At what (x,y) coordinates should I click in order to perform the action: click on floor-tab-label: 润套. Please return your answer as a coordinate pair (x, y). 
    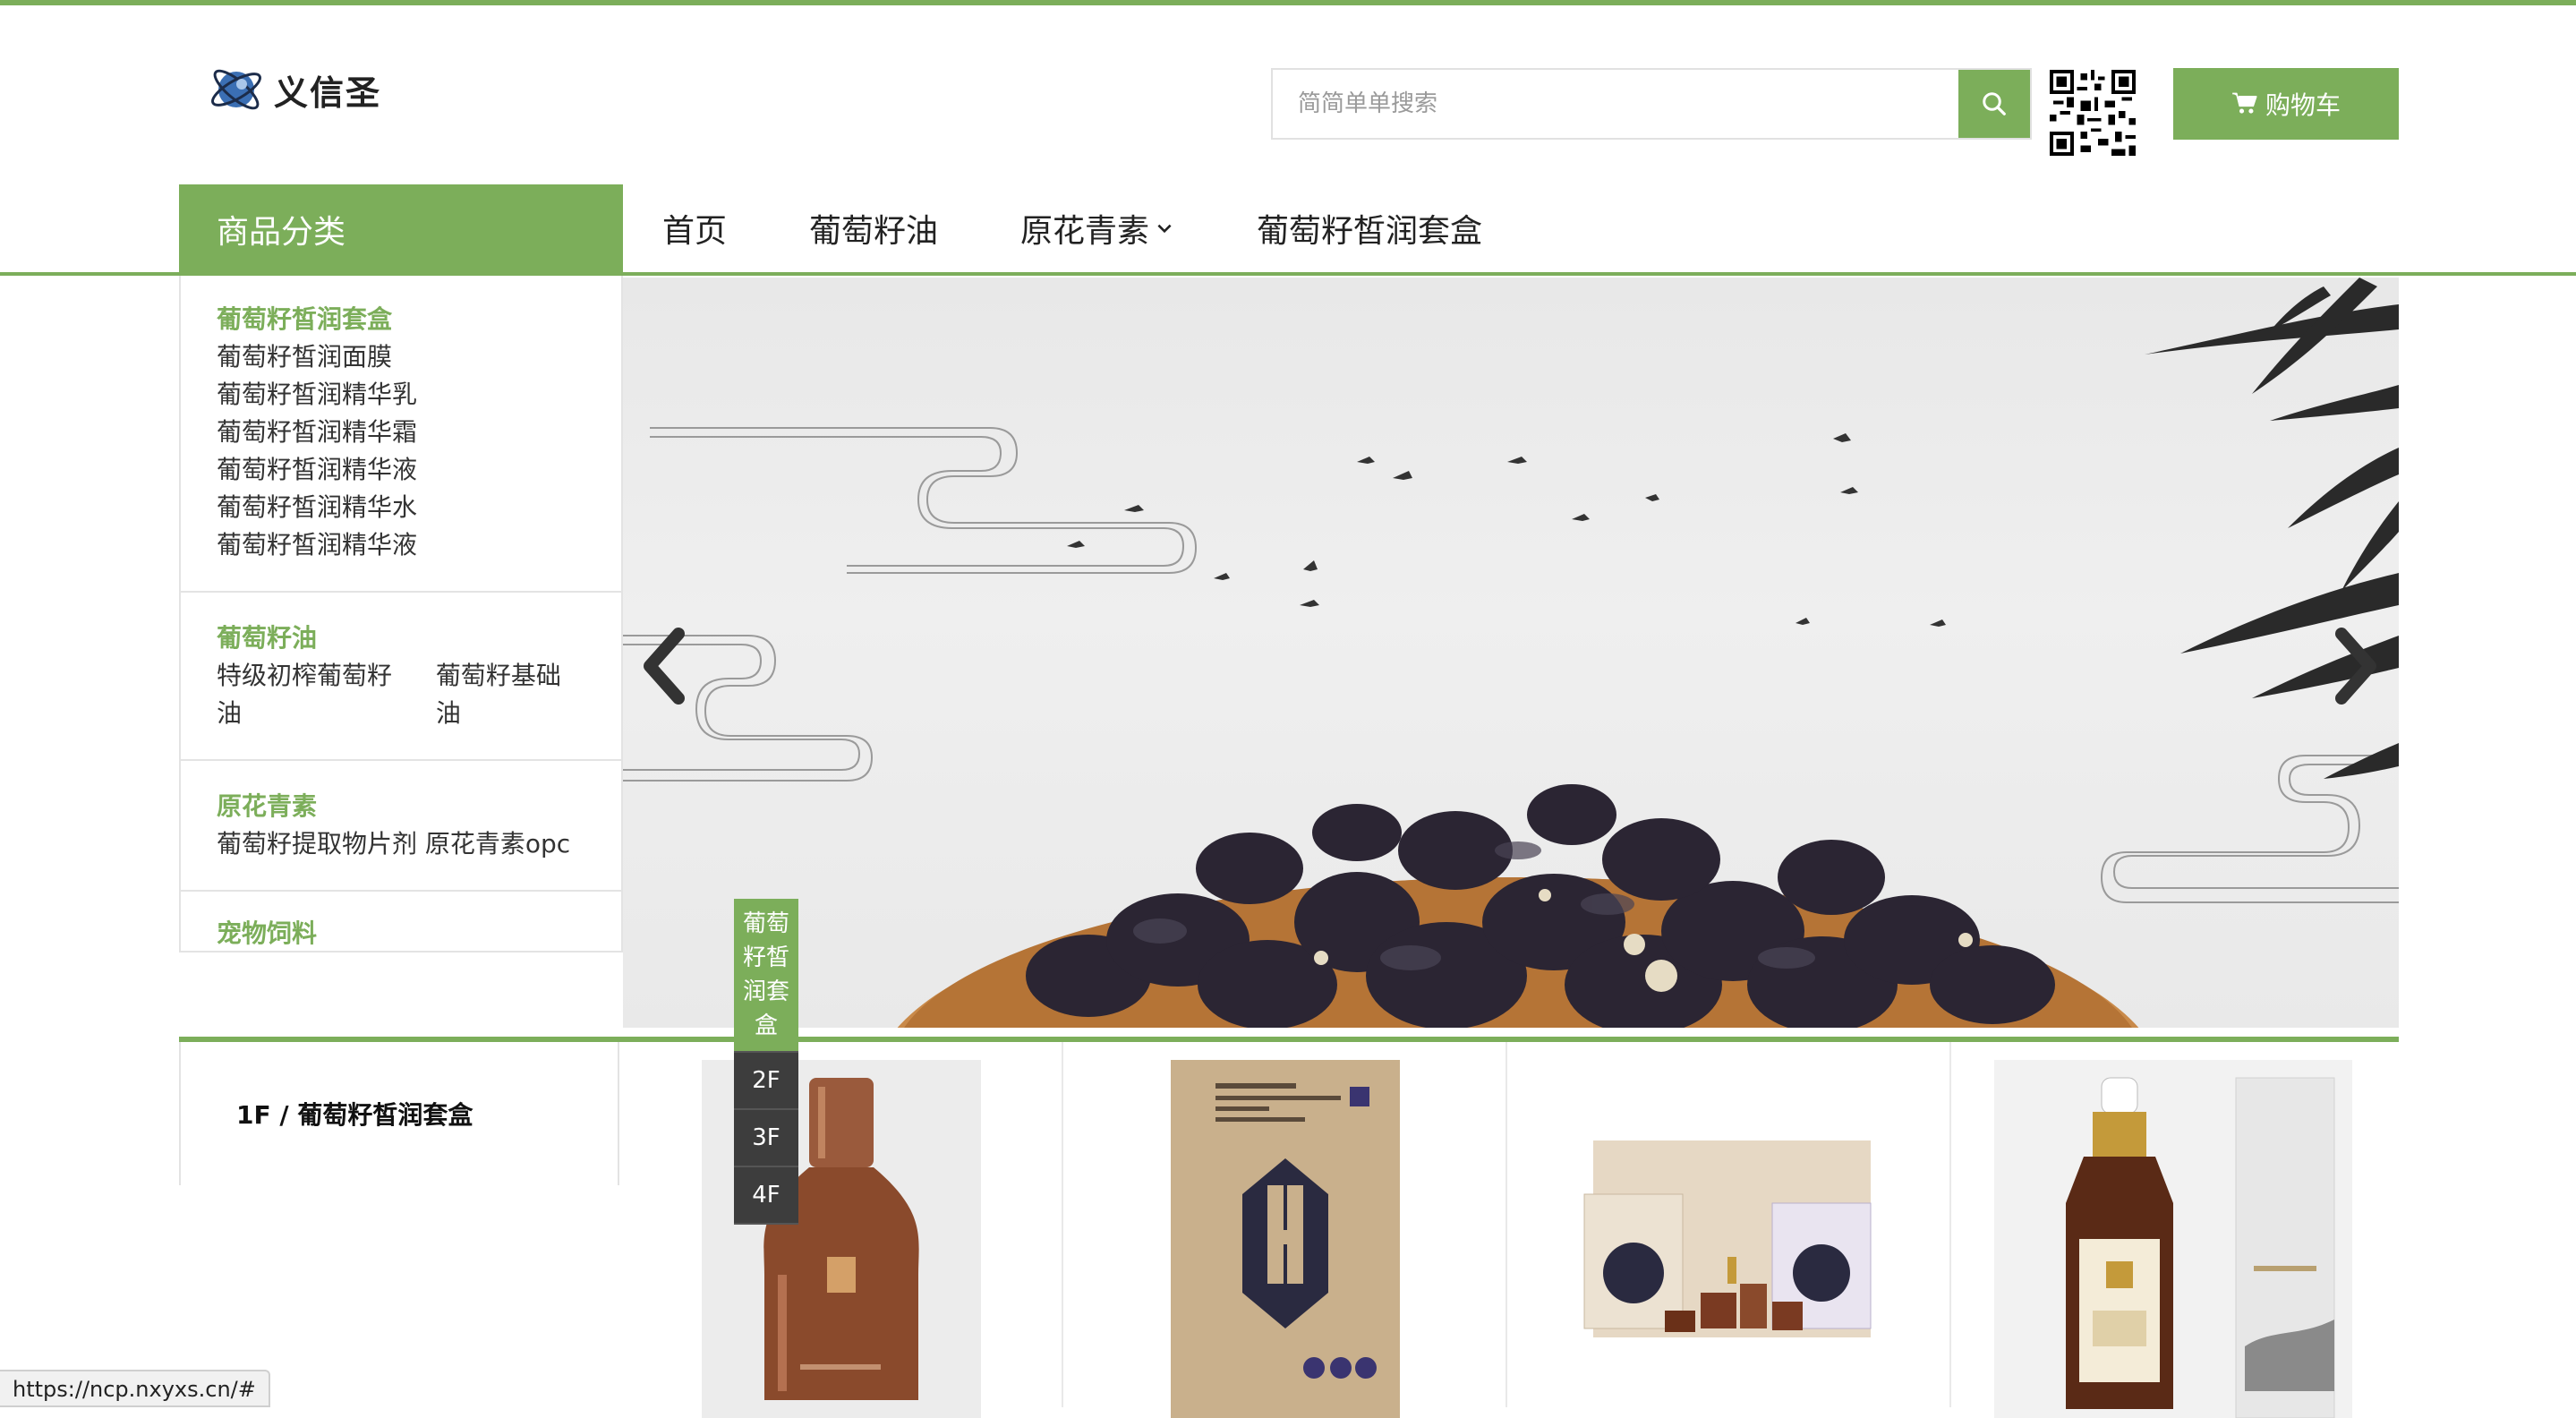
    Looking at the image, I should click on (766, 991).